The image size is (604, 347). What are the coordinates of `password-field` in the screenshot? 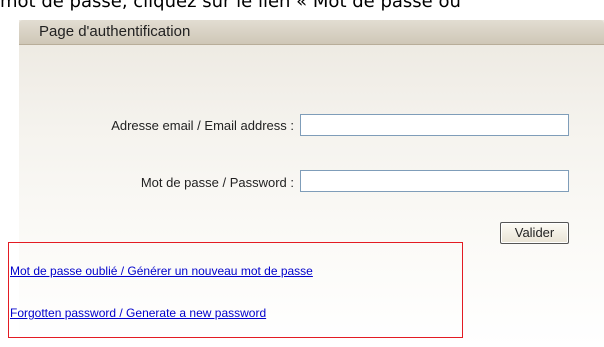 It's located at (434, 181).